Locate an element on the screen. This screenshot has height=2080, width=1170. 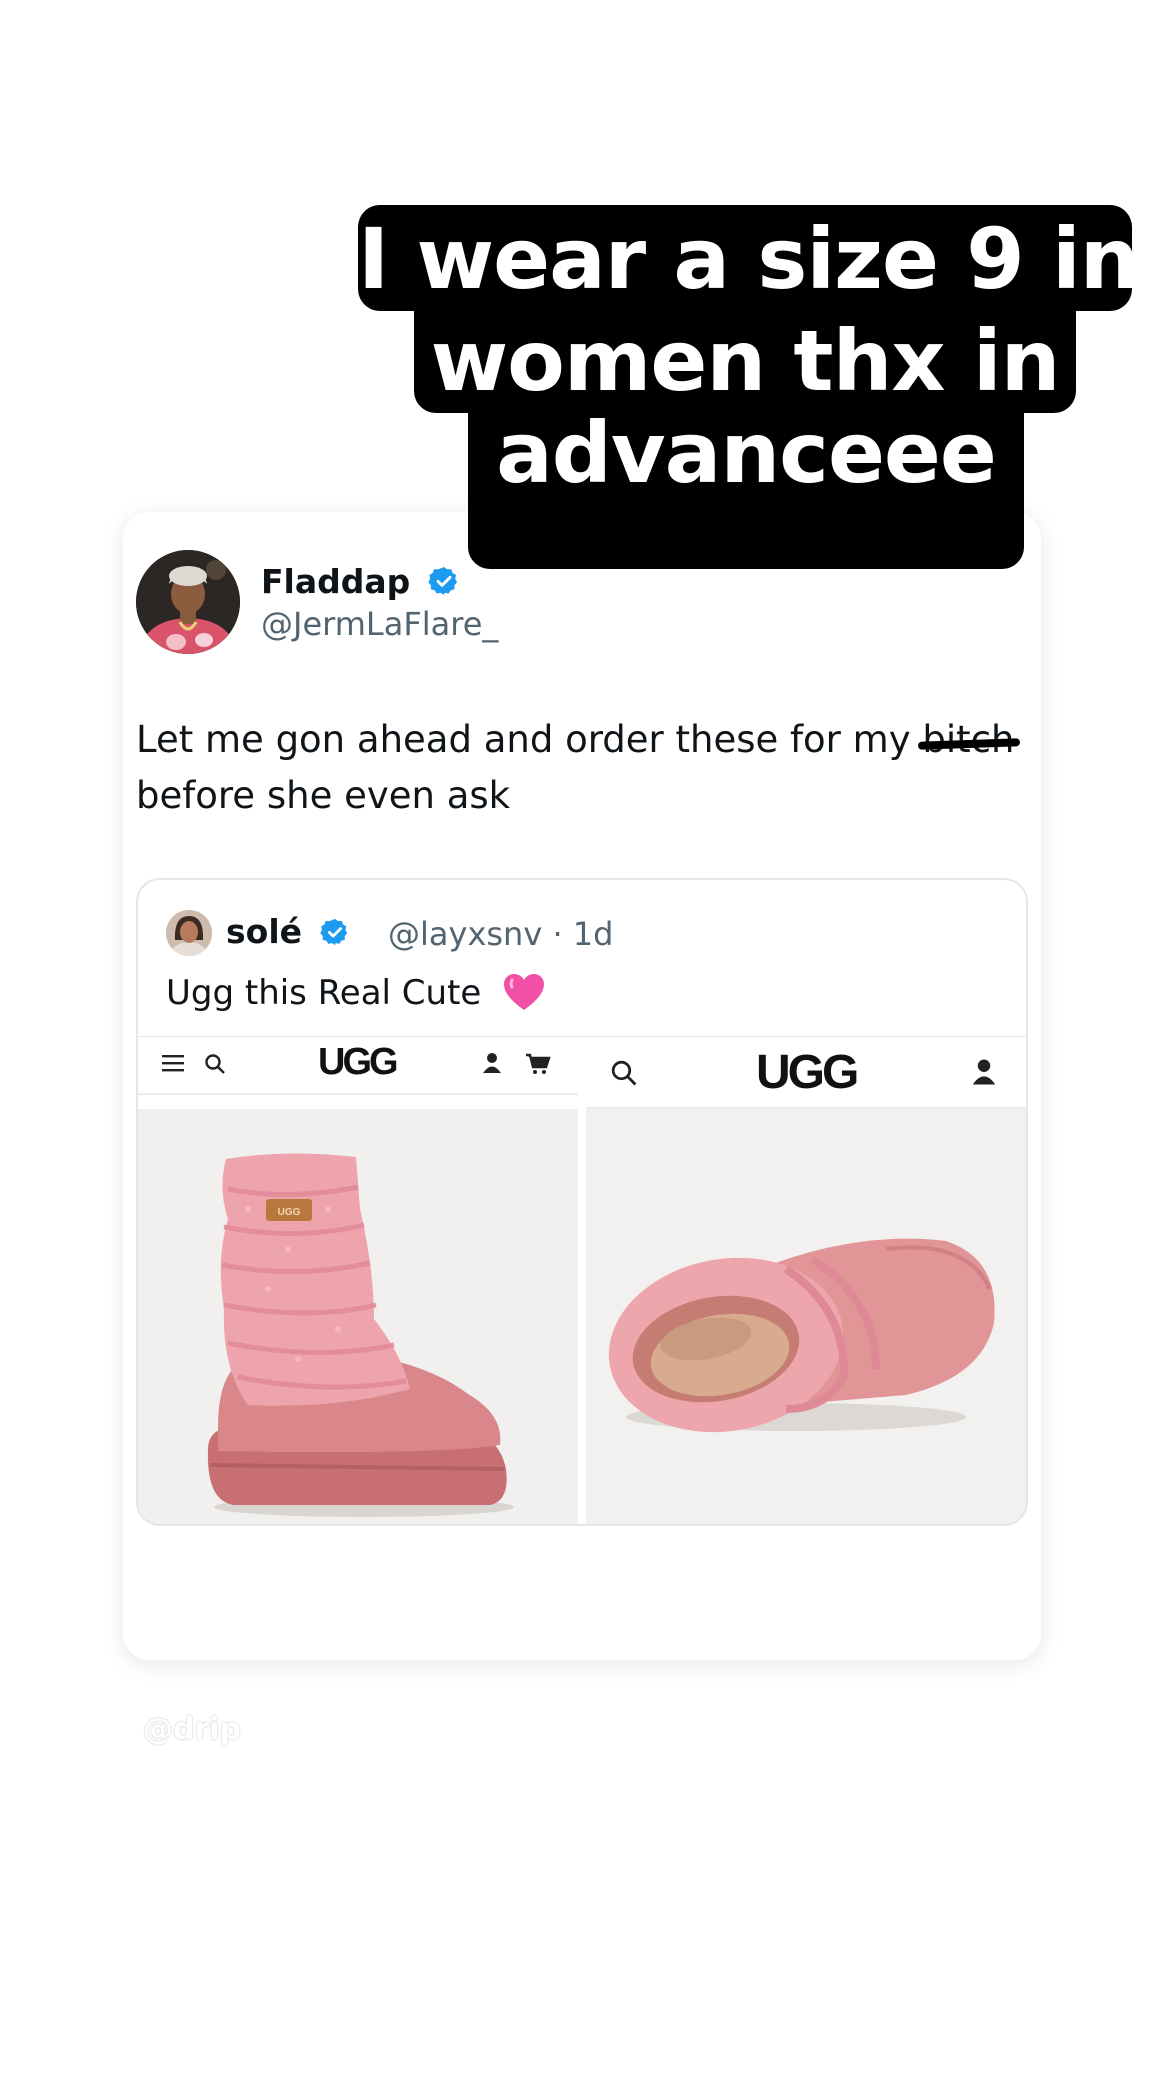
avatar is located at coordinates (188, 602).